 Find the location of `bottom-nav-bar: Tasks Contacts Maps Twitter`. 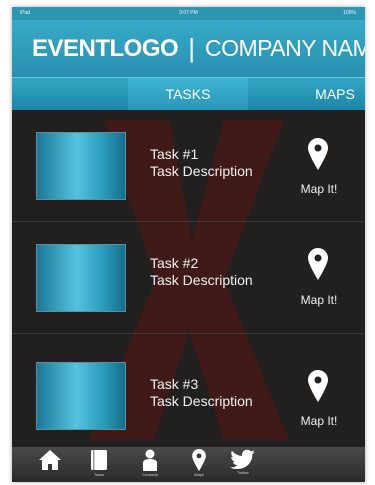

bottom-nav-bar: Tasks Contacts Maps Twitter is located at coordinates (188, 464).